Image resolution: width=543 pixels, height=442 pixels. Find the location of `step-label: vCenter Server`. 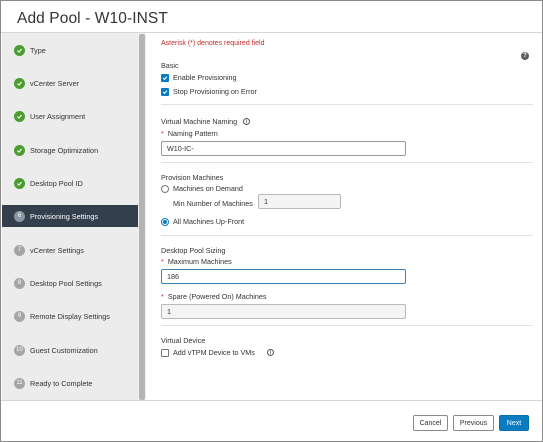

step-label: vCenter Server is located at coordinates (55, 83).